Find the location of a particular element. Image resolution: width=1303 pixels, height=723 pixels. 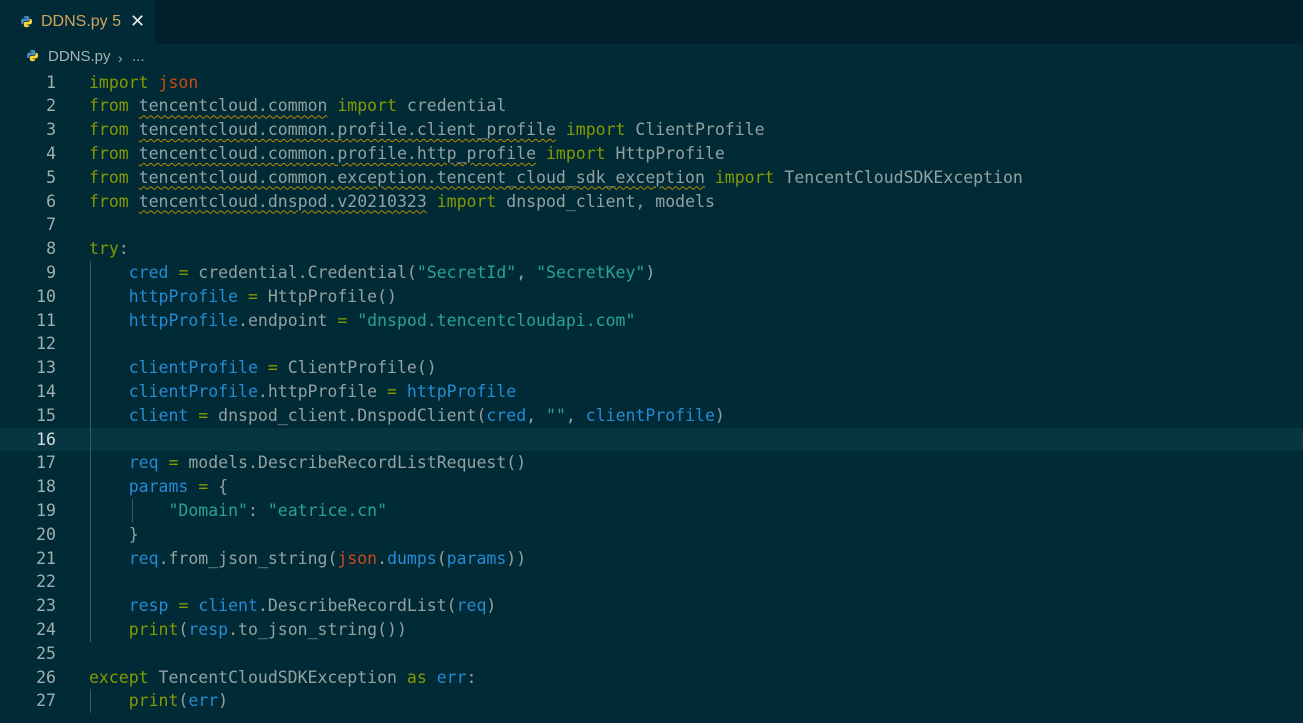

line-number: 14 is located at coordinates (46, 391).